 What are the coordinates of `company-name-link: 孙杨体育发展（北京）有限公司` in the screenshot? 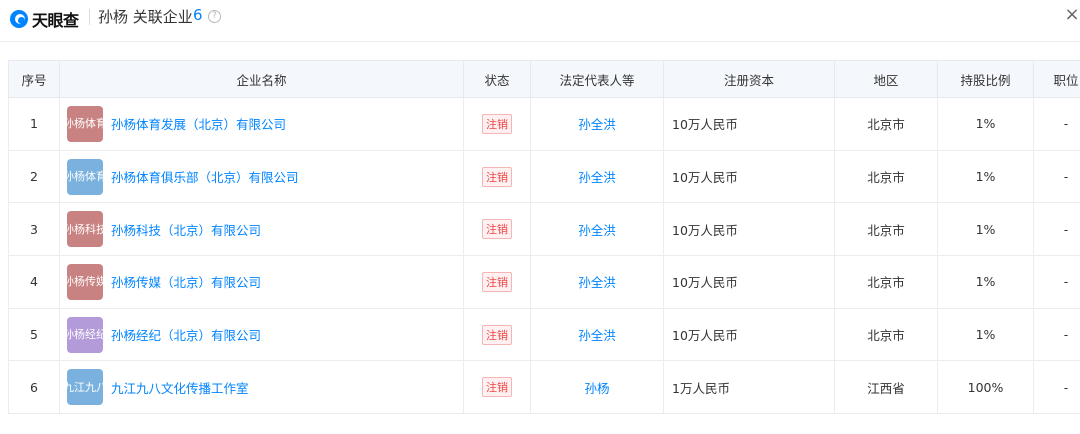 It's located at (198, 123).